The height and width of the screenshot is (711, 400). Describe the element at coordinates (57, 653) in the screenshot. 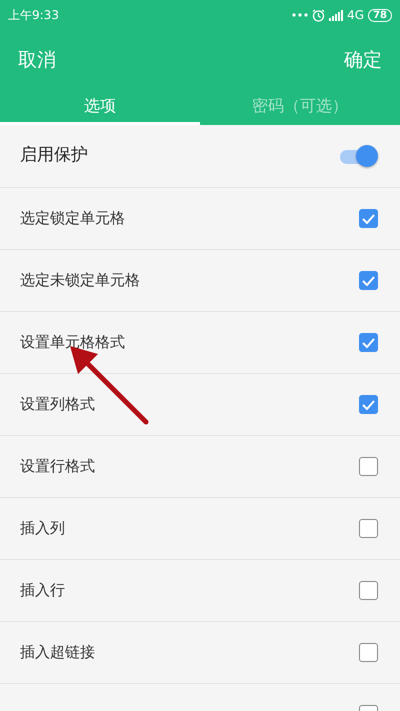

I see `option-label: 插入超链接` at that location.